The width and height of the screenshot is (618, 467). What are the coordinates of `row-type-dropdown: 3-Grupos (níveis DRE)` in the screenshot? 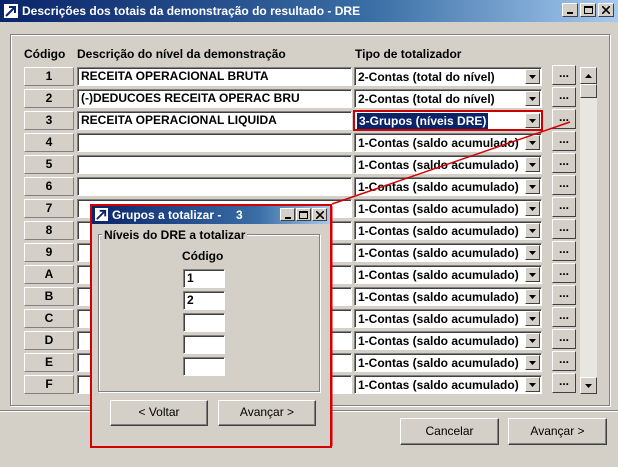 It's located at (448, 120).